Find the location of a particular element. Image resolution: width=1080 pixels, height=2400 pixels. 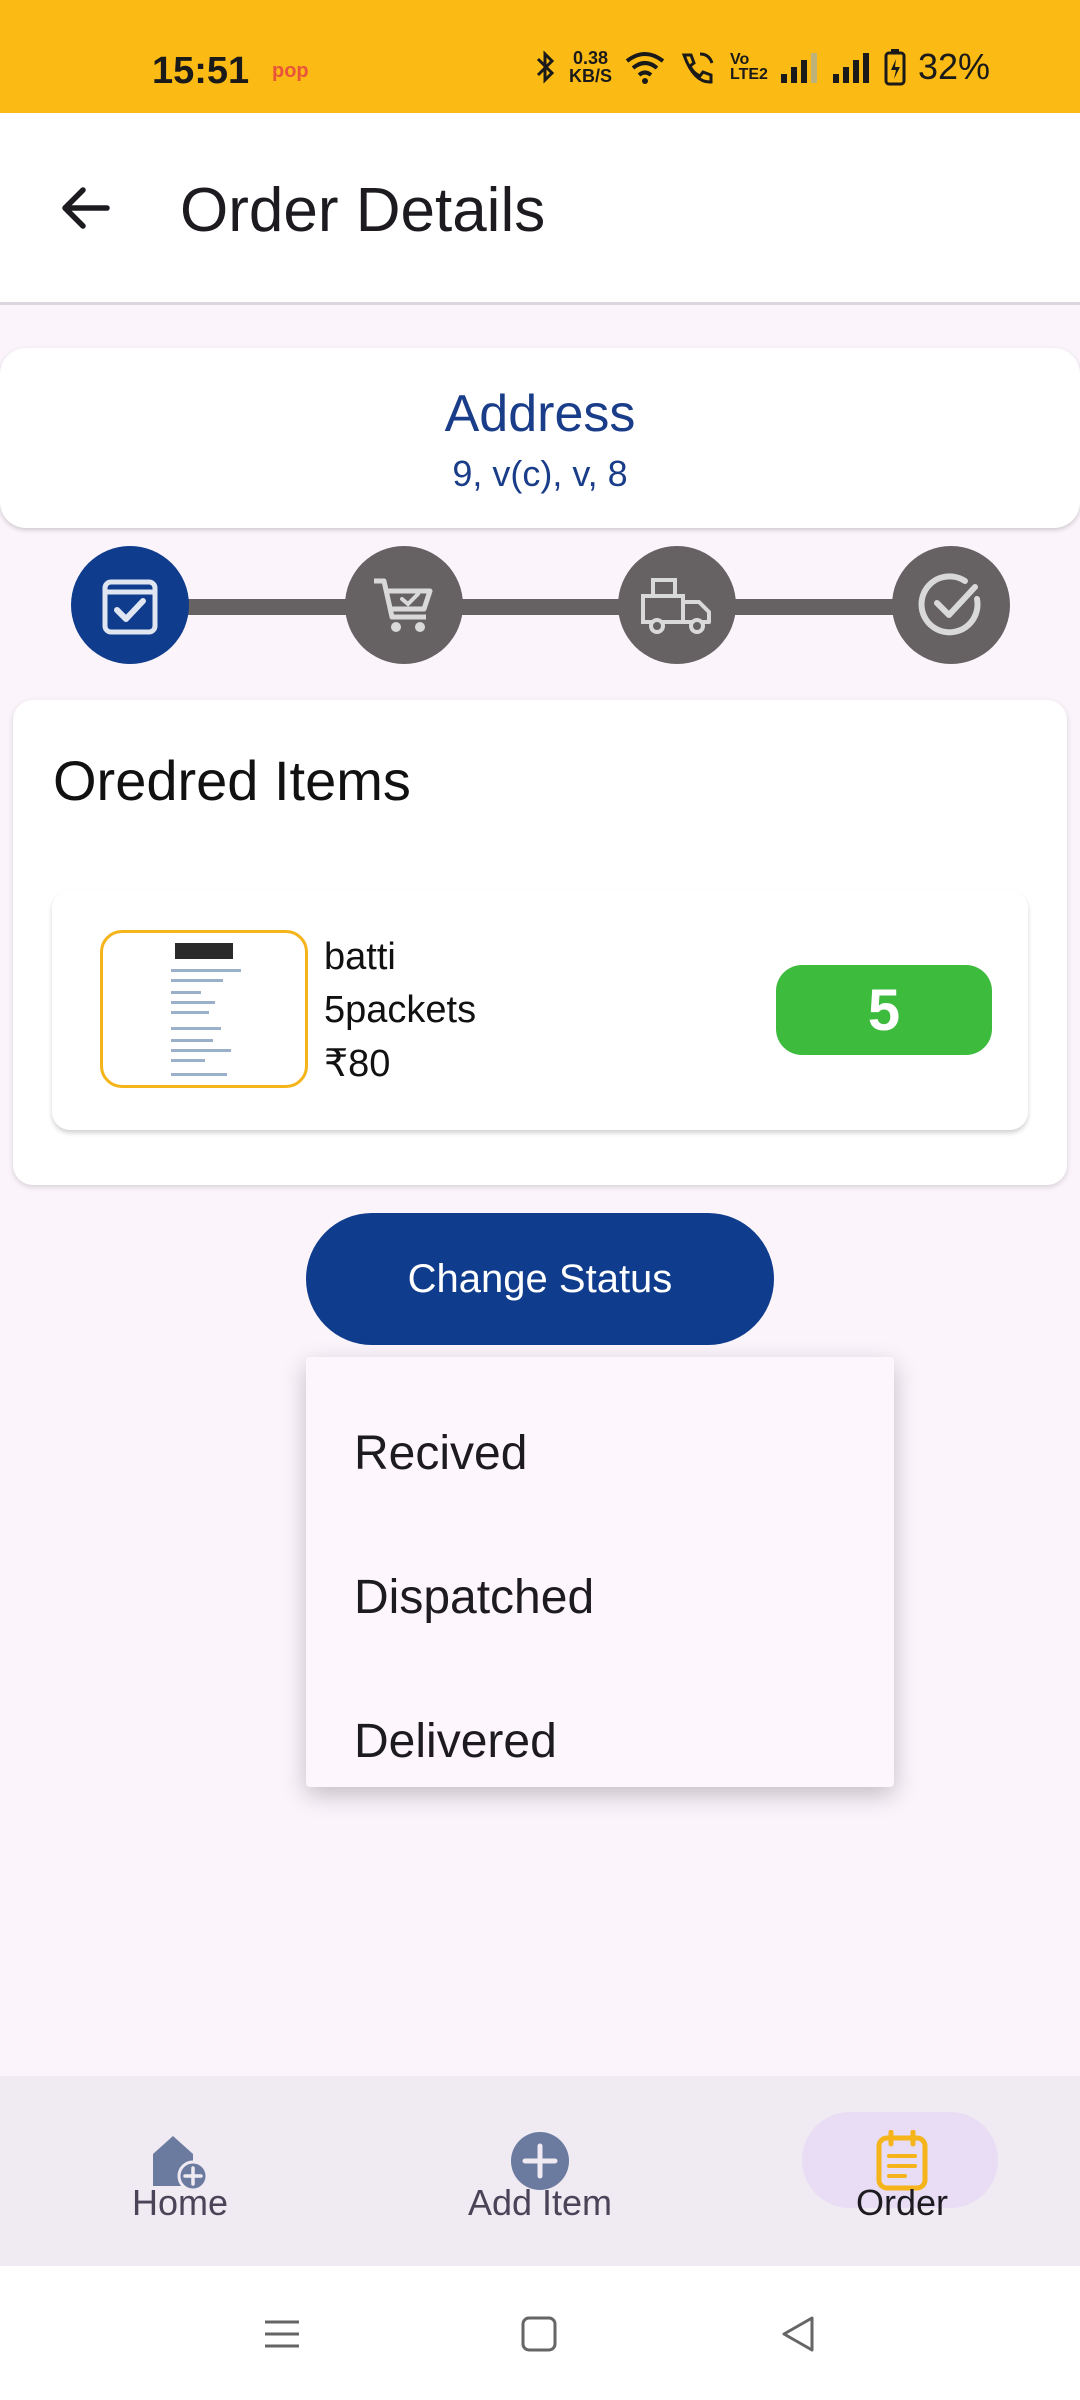

triangle-back-icon is located at coordinates (798, 2334).